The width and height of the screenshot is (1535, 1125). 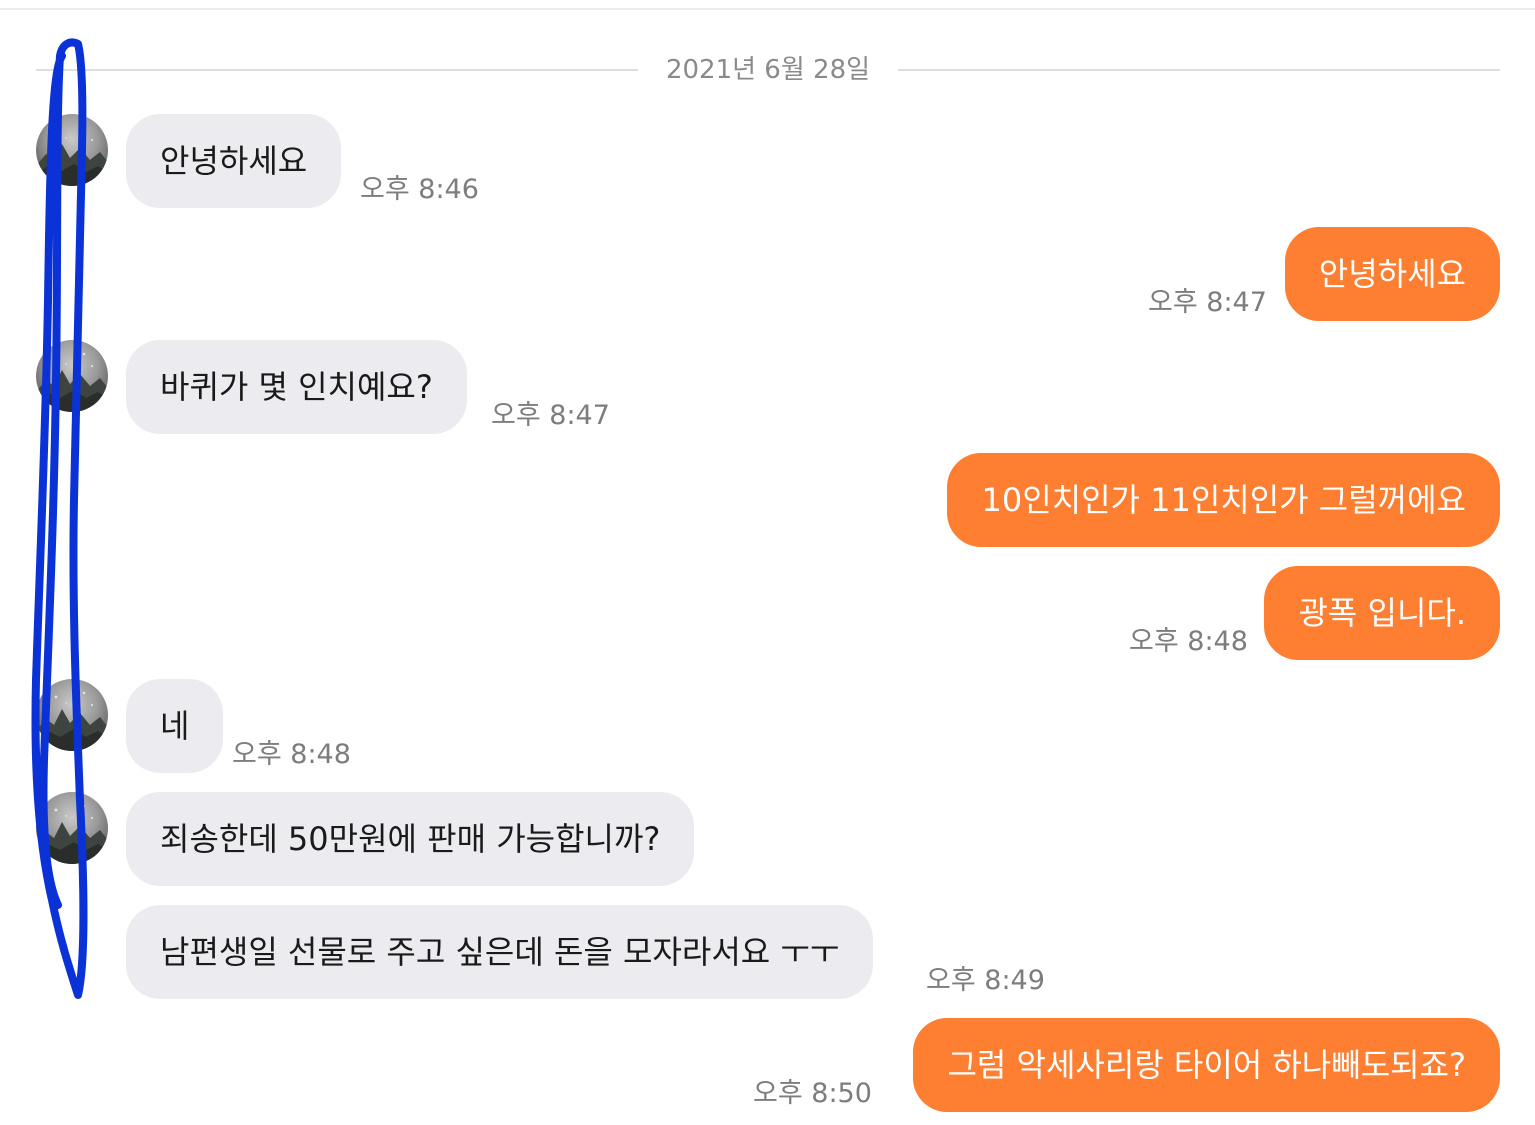 I want to click on date-separator: 2021년 6월 28일, so click(x=768, y=70).